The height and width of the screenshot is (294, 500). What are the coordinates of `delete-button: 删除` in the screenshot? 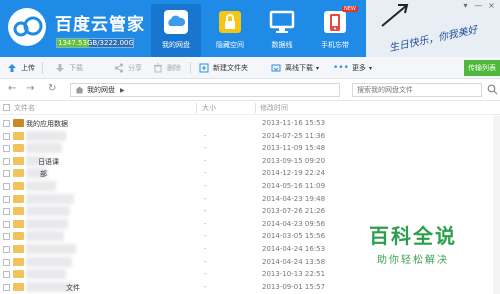 It's located at (167, 68).